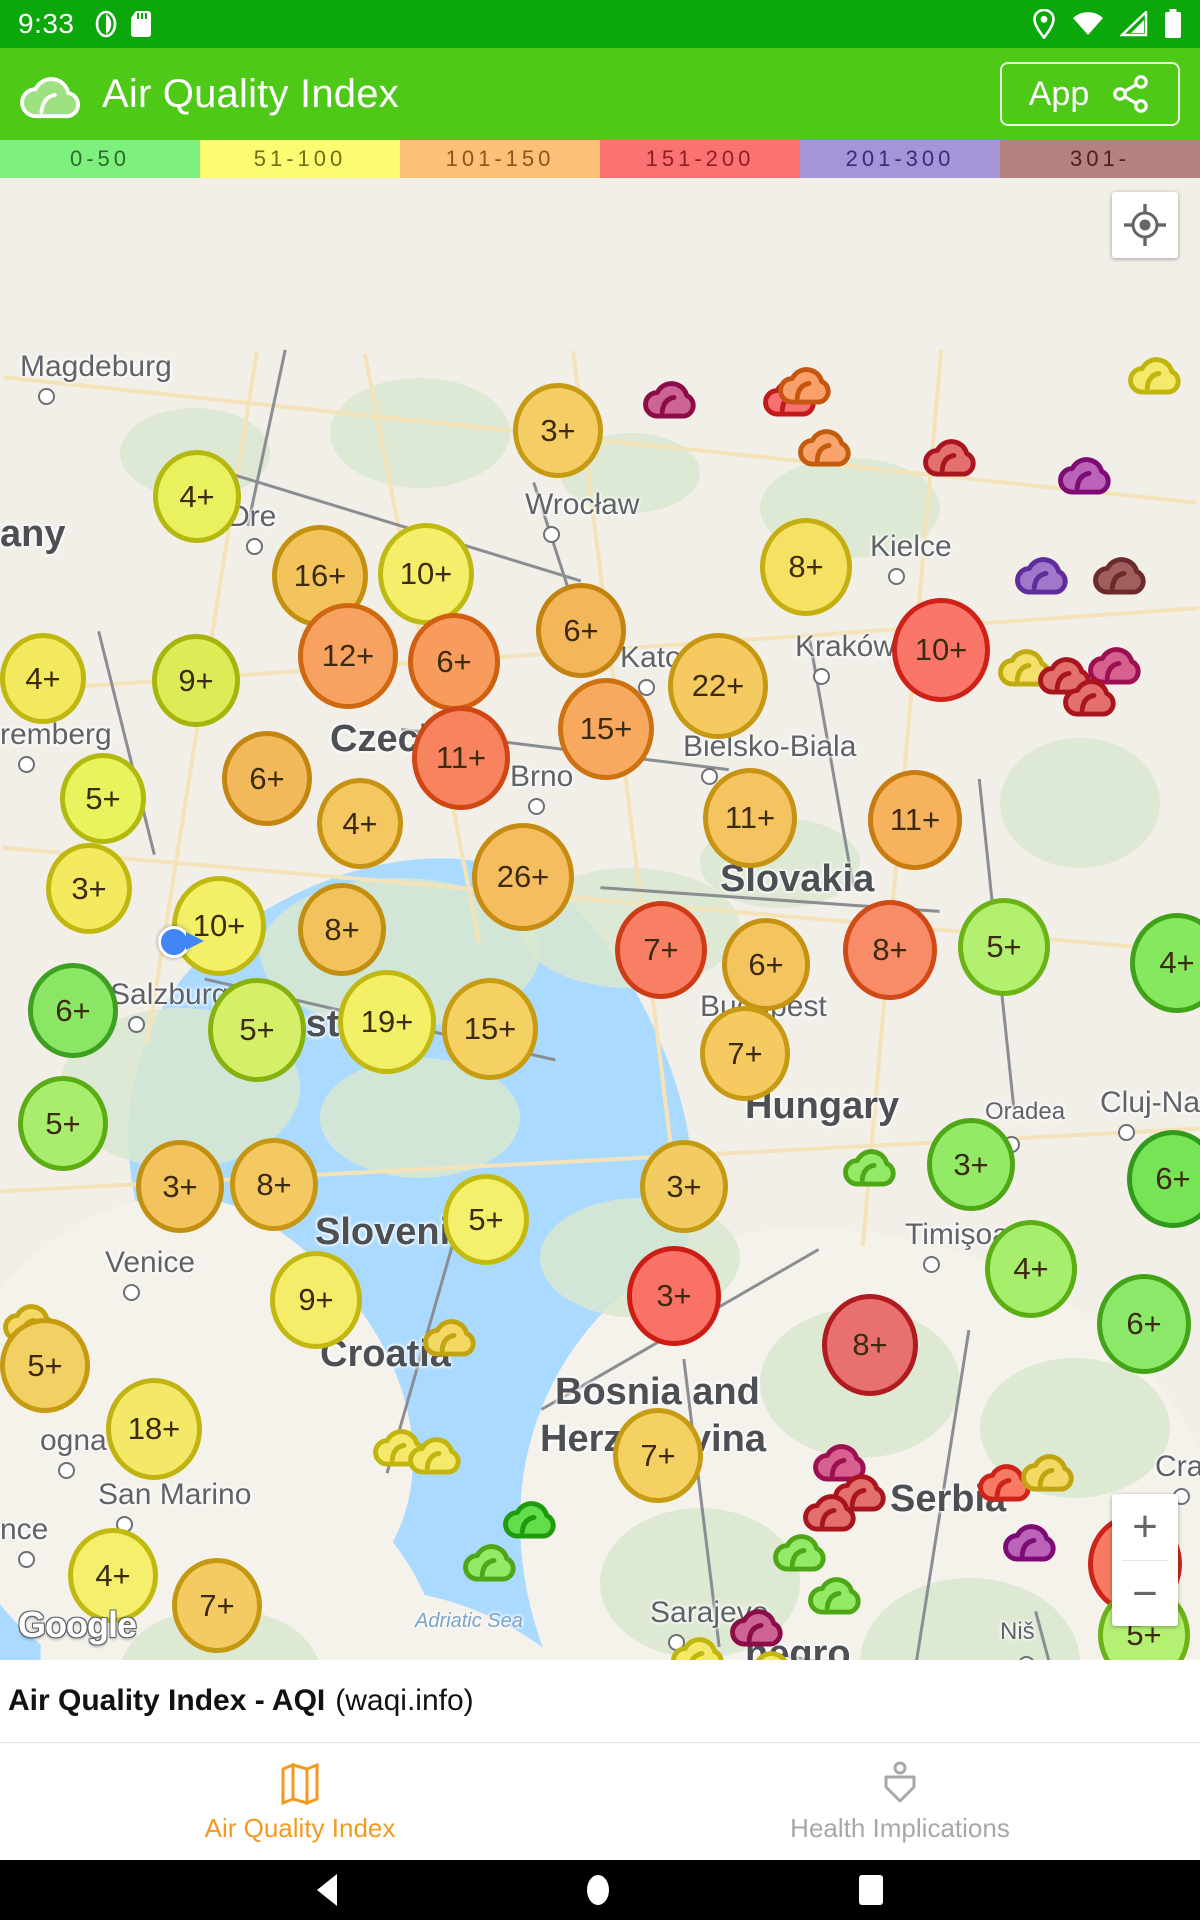  I want to click on sdcard-icon, so click(140, 24).